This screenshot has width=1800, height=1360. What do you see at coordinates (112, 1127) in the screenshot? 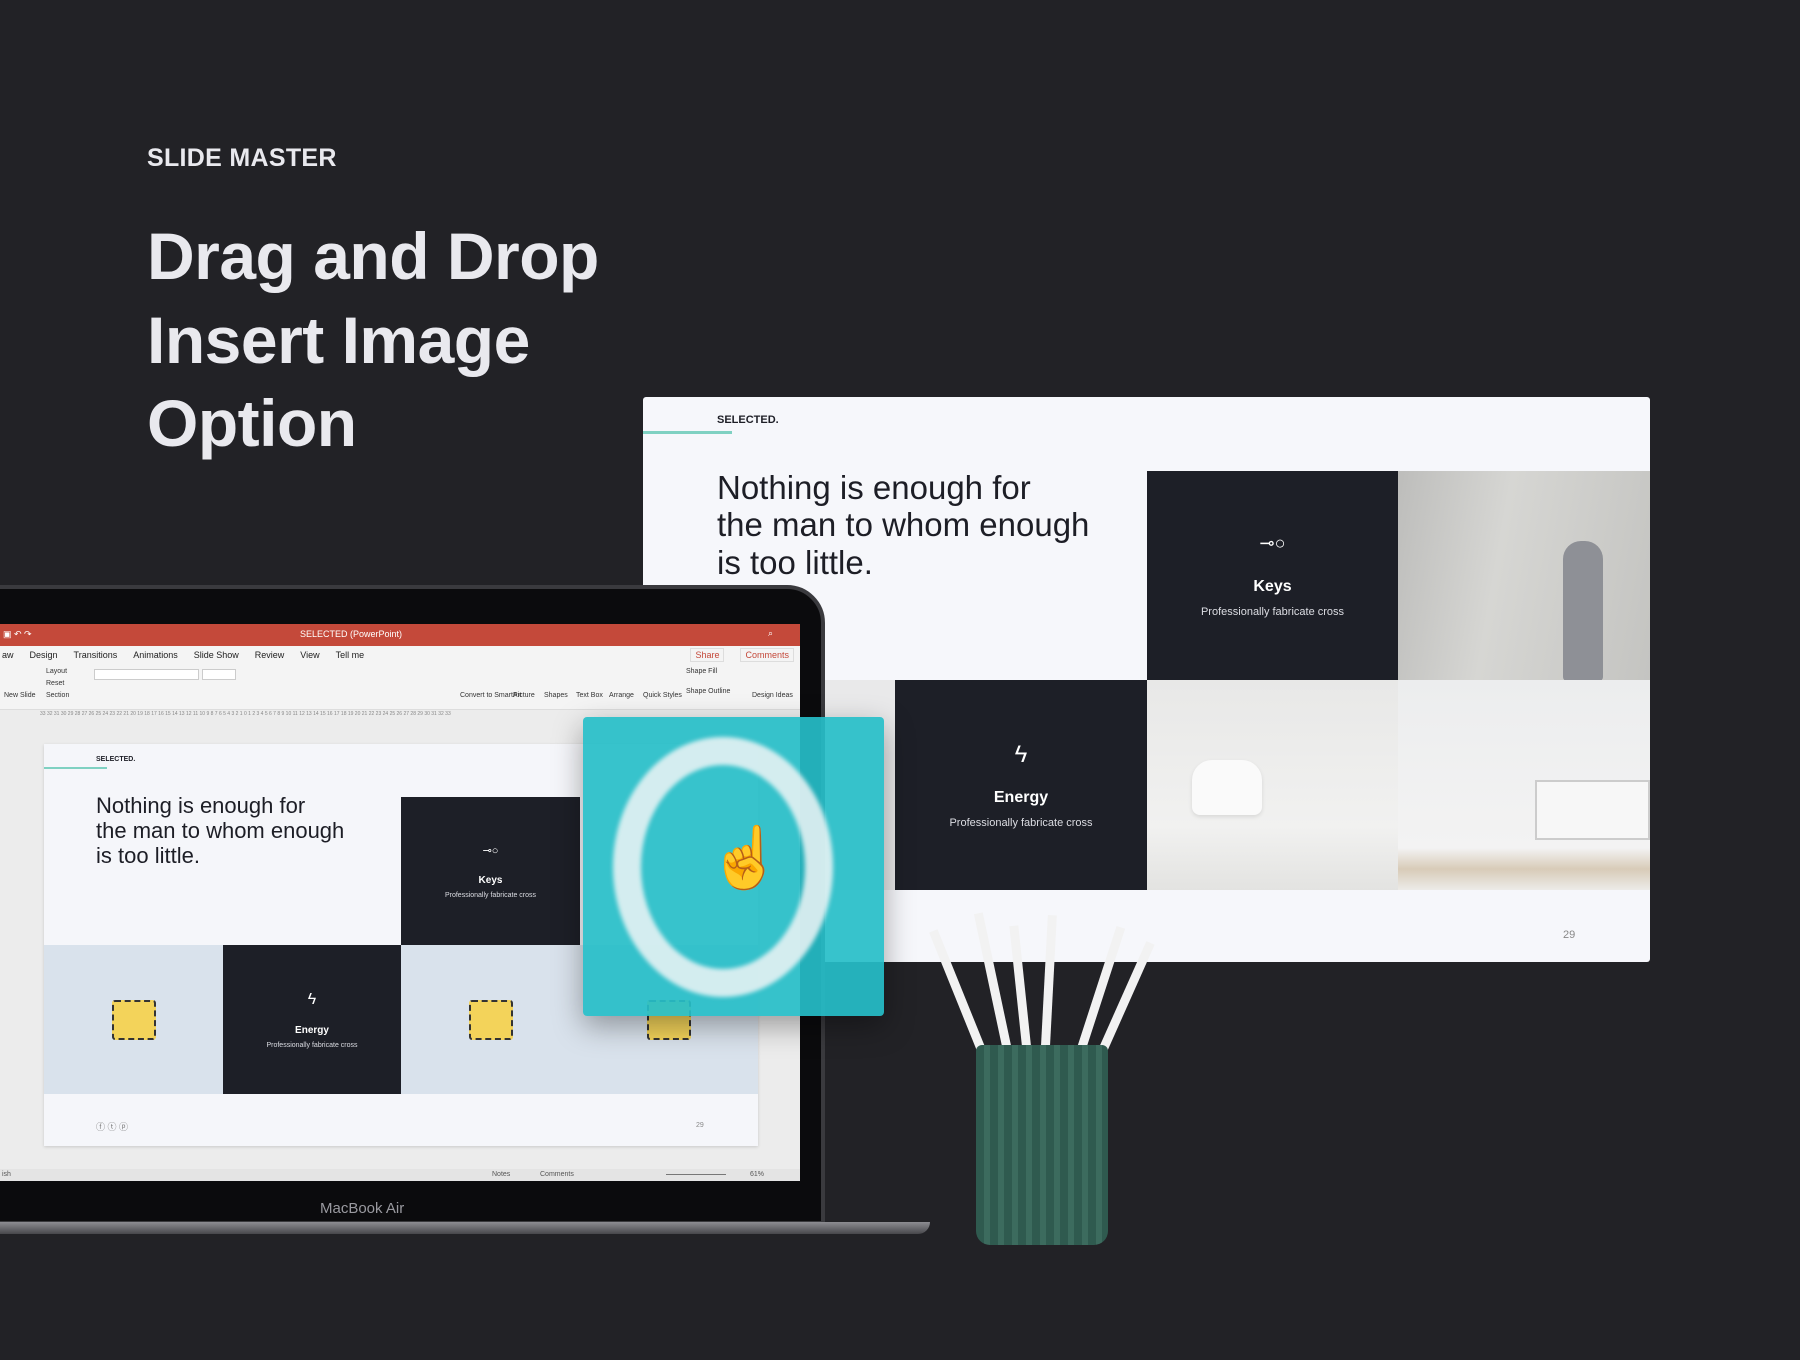
I see `social-icons: ⓕ ⓣ ⓟ` at bounding box center [112, 1127].